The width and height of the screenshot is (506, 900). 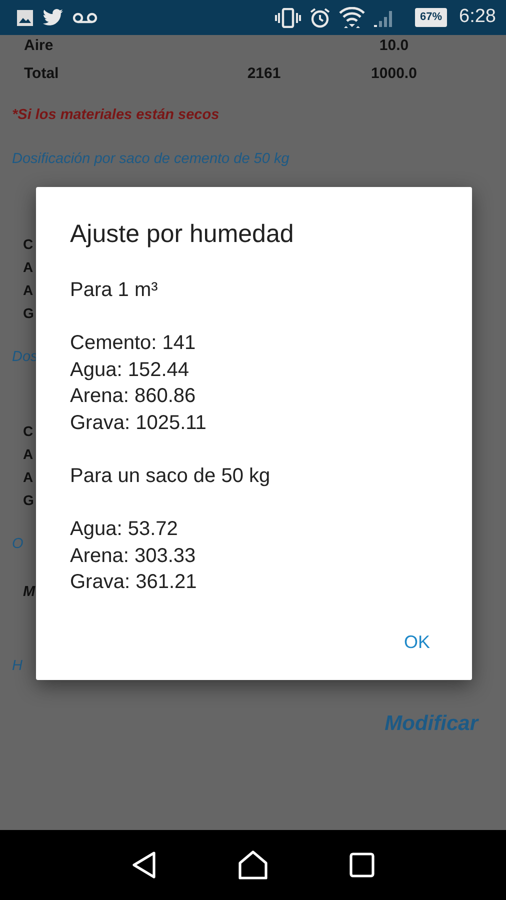 What do you see at coordinates (42, 74) in the screenshot?
I see `row-label: Total` at bounding box center [42, 74].